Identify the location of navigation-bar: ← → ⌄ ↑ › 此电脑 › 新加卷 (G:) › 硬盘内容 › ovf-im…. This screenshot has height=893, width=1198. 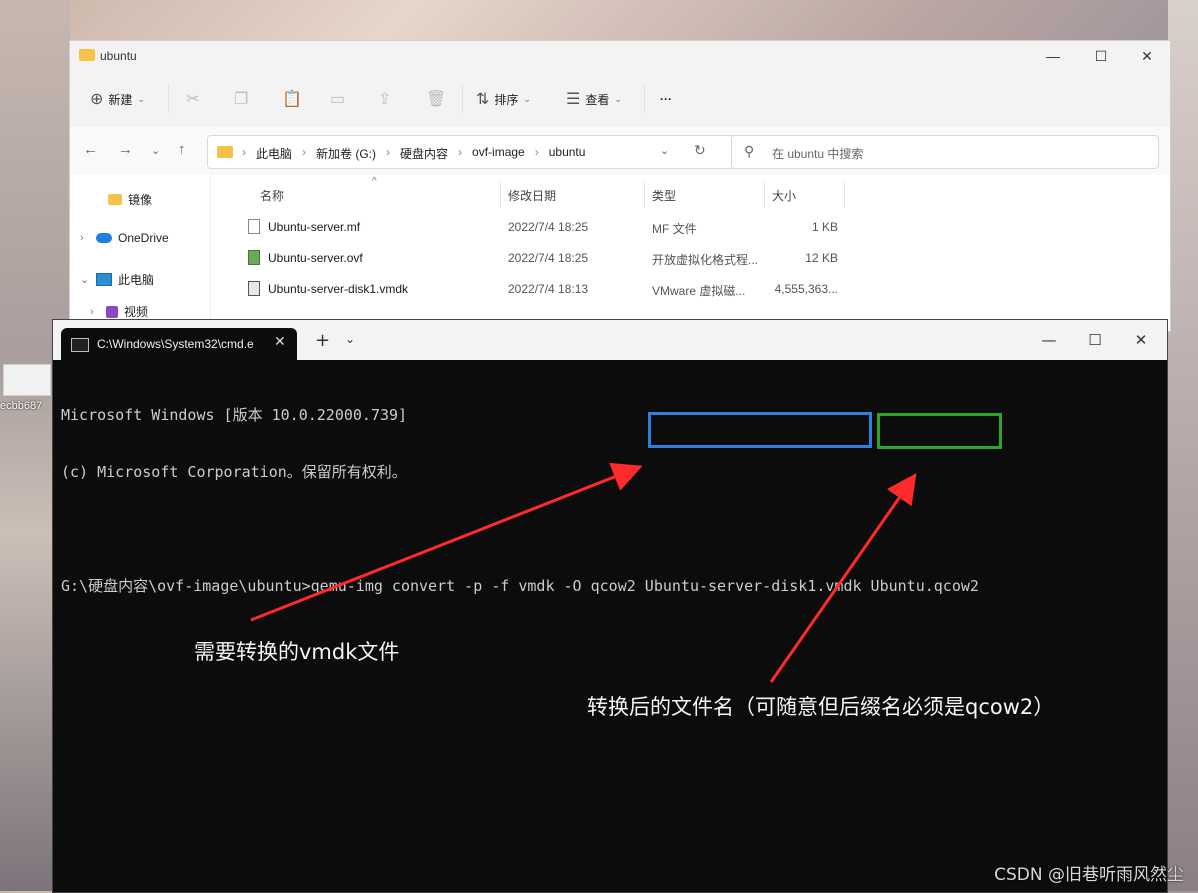
(620, 151).